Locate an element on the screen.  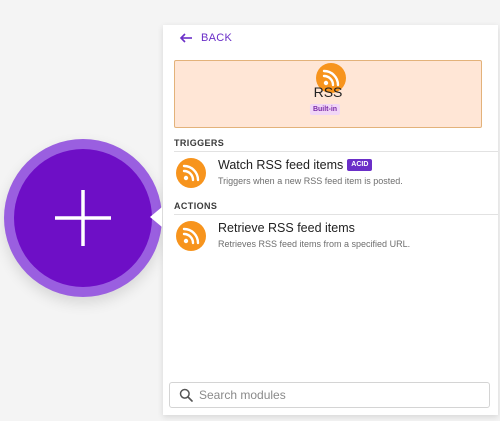
search-box is located at coordinates (329, 395).